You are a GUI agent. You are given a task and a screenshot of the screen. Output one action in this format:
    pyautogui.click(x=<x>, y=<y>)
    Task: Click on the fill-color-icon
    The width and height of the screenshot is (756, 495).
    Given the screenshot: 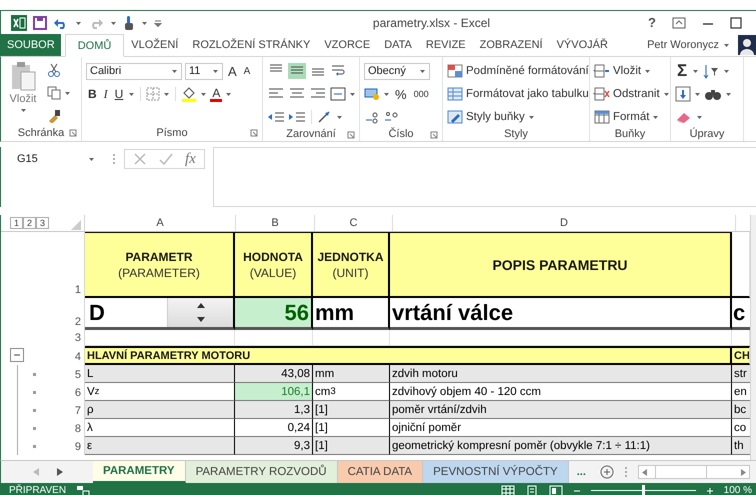 What is the action you would take?
    pyautogui.click(x=189, y=94)
    